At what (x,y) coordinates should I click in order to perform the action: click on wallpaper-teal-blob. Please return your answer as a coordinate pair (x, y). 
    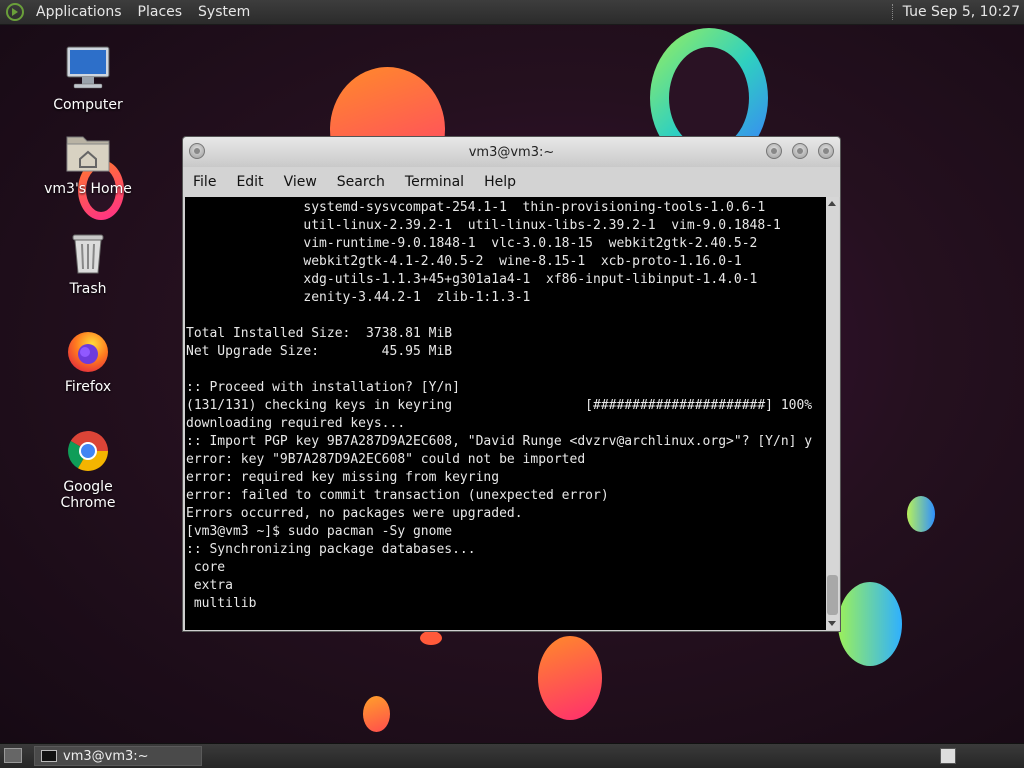
    Looking at the image, I should click on (870, 624).